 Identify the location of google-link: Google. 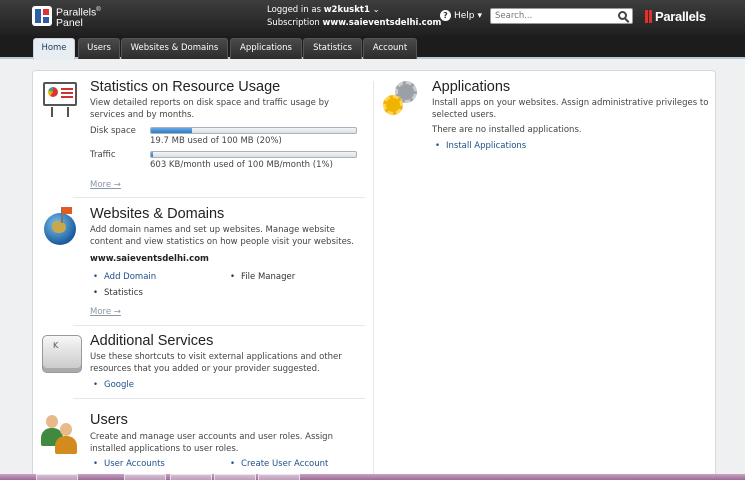
(113, 385).